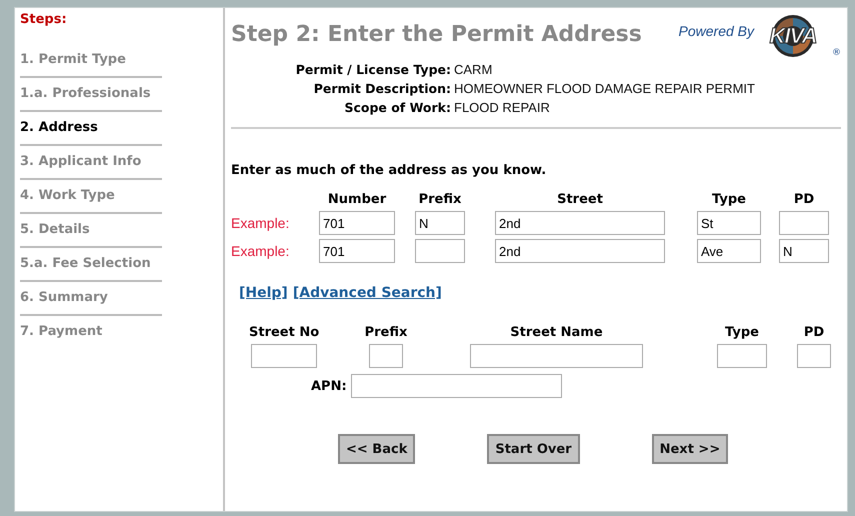 The image size is (855, 516). What do you see at coordinates (329, 386) in the screenshot?
I see `apn-label: APN:` at bounding box center [329, 386].